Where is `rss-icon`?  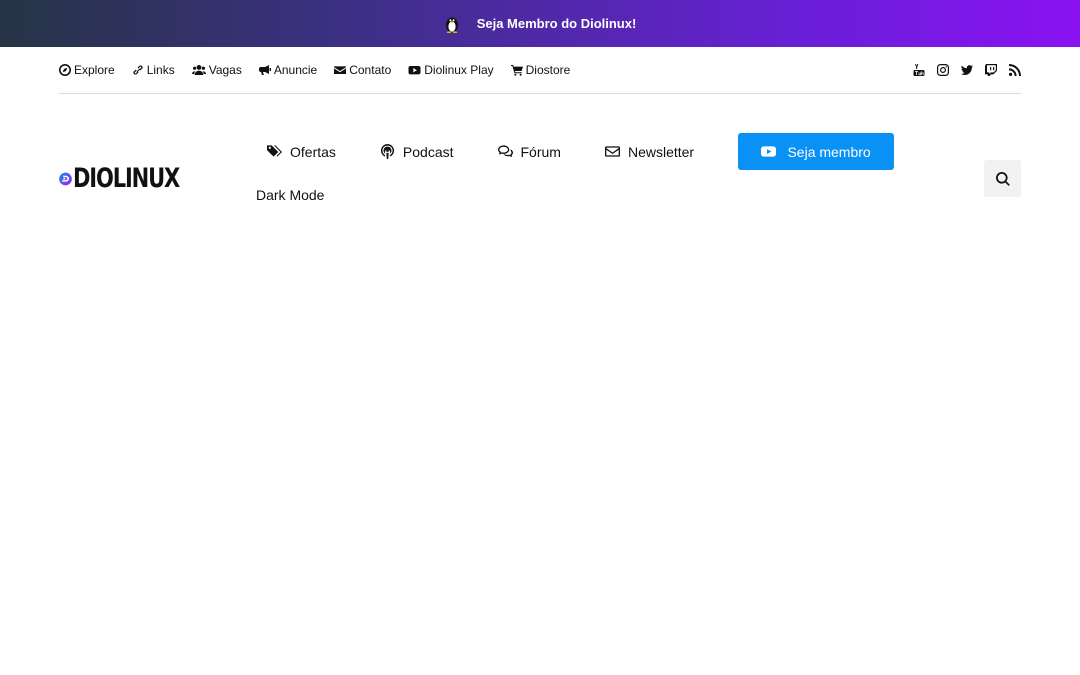 rss-icon is located at coordinates (1015, 70).